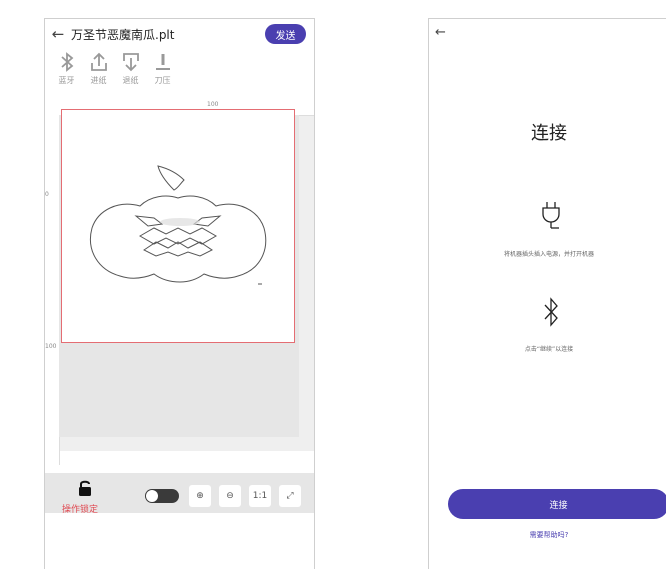 This screenshot has width=666, height=569. Describe the element at coordinates (551, 215) in the screenshot. I see `plug-icon` at that location.